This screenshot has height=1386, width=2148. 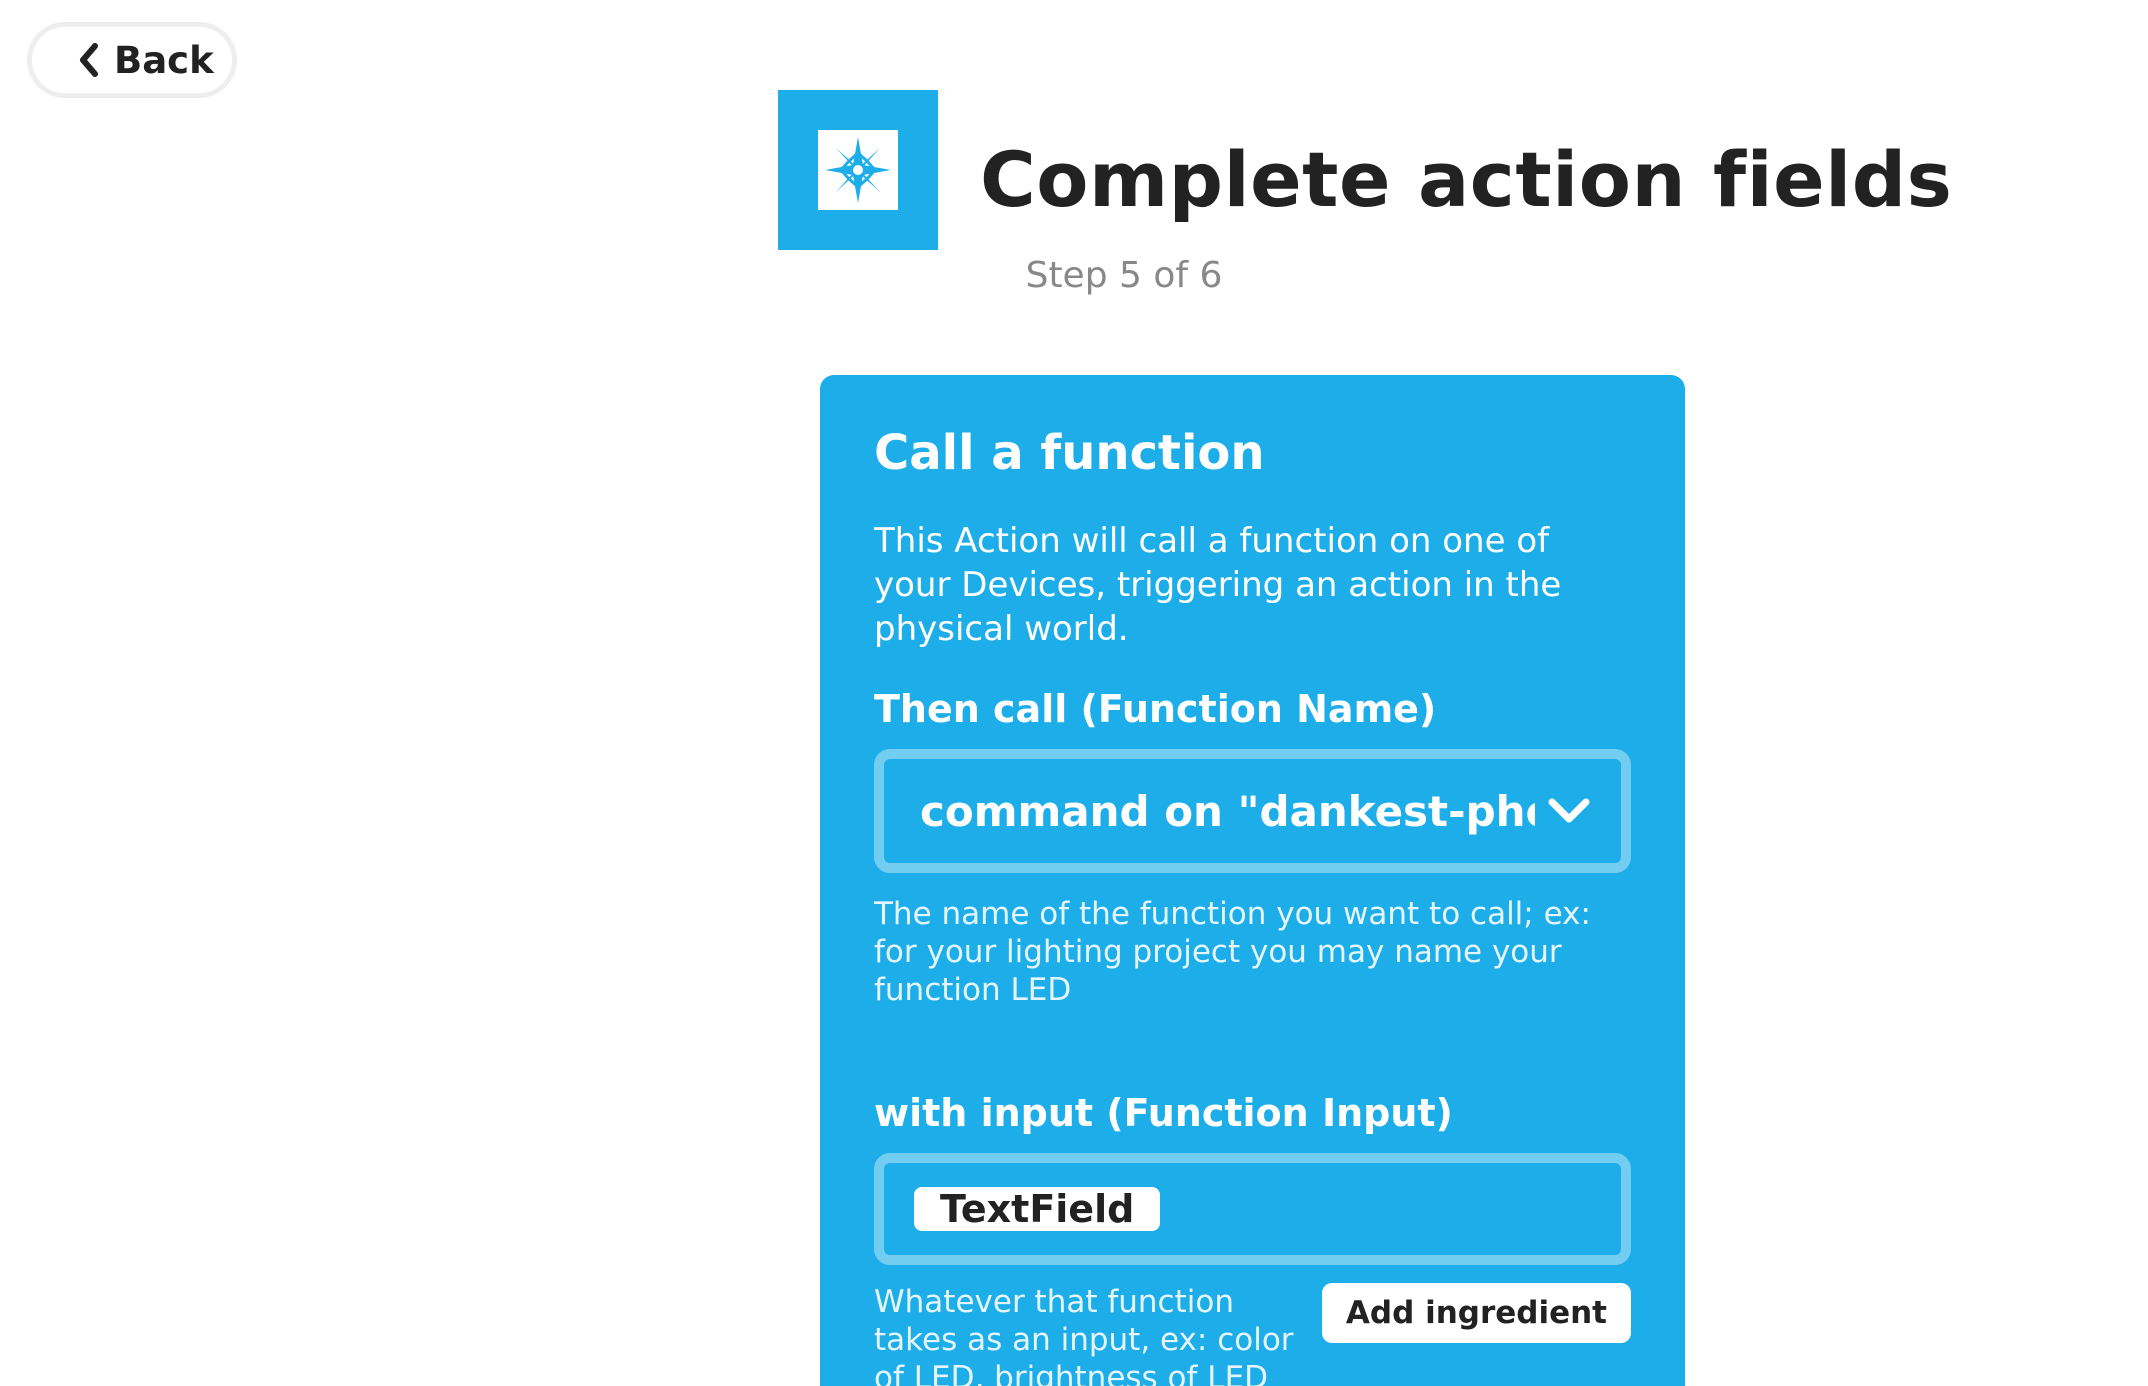 I want to click on function-input-label: with input (Function Input), so click(x=1163, y=1113).